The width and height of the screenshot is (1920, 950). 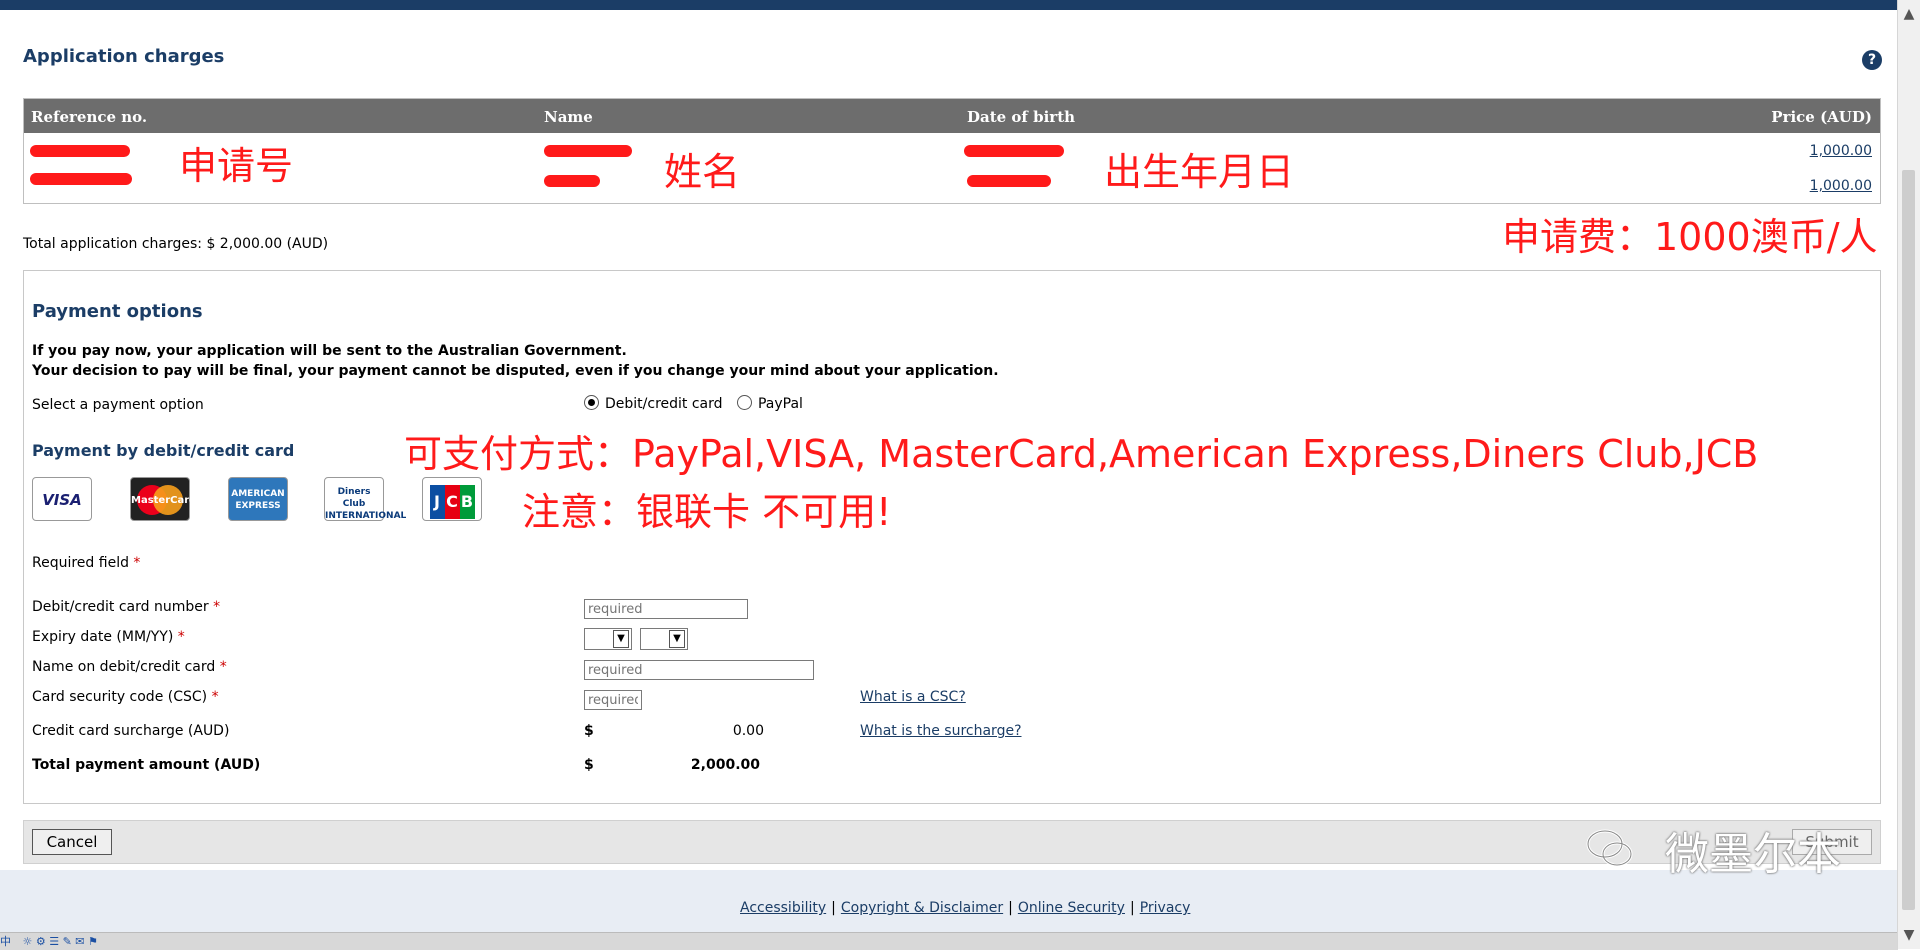 What do you see at coordinates (748, 731) in the screenshot?
I see `surcharge-value: 0.00` at bounding box center [748, 731].